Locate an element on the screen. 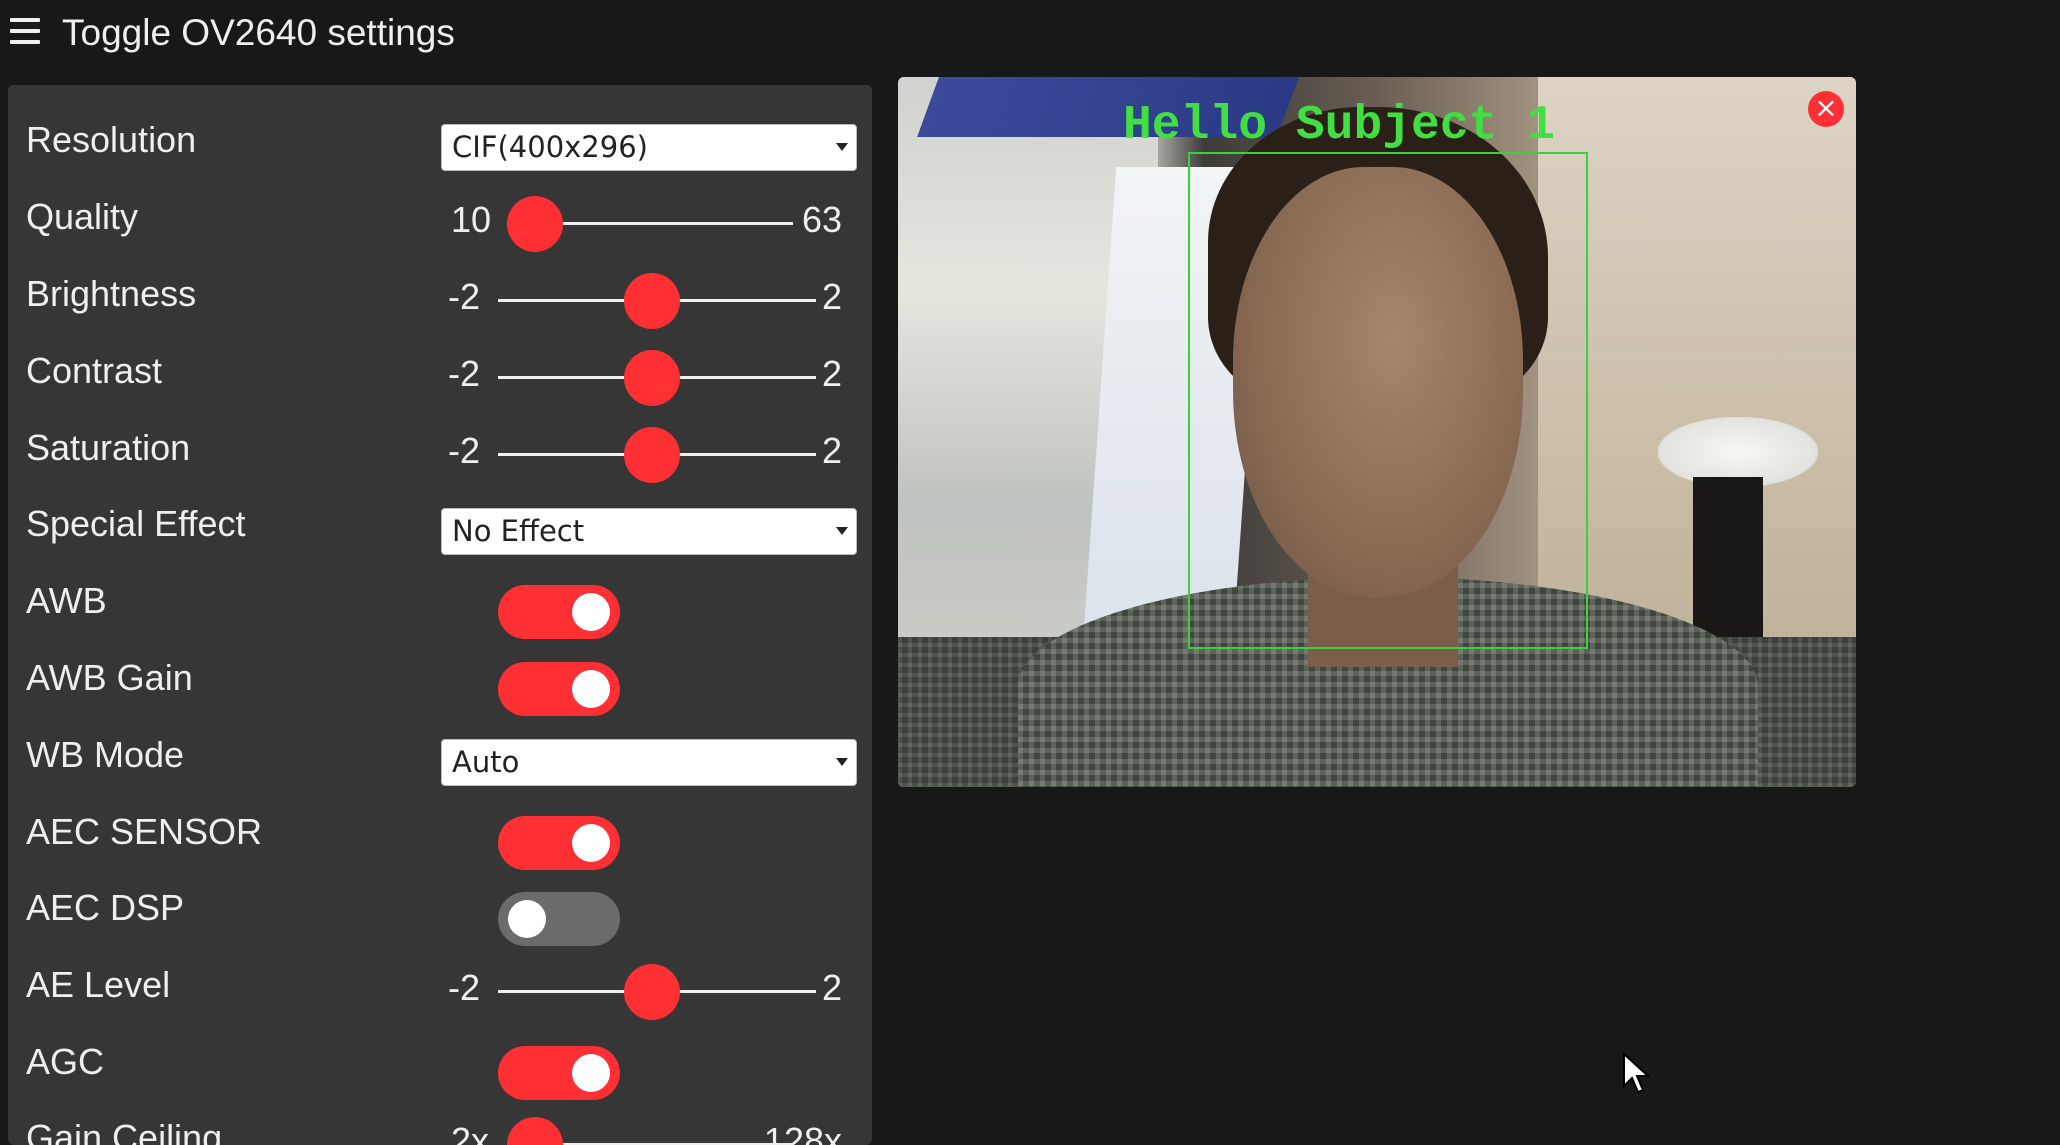 The height and width of the screenshot is (1145, 2060). resolution-value: CIF(400x296) is located at coordinates (550, 147).